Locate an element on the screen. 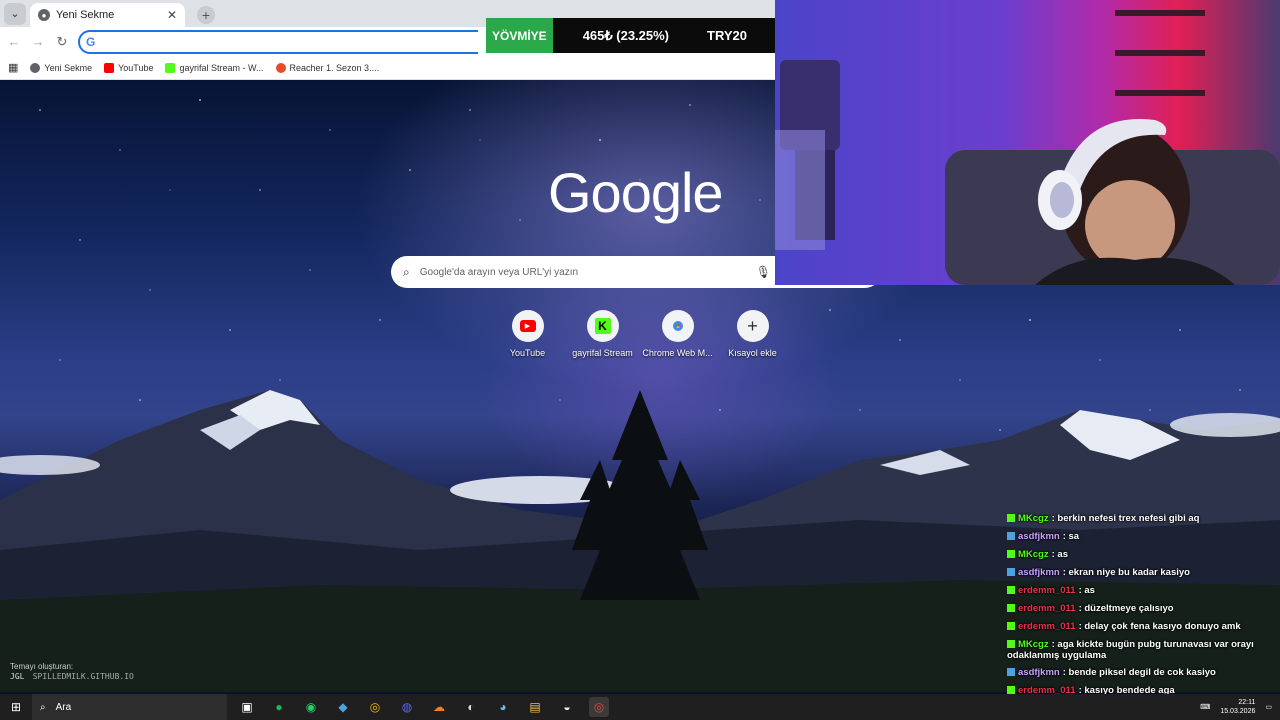 The width and height of the screenshot is (1280, 720). chat-text: : düzeltmeye çalısıyo is located at coordinates (1126, 608).